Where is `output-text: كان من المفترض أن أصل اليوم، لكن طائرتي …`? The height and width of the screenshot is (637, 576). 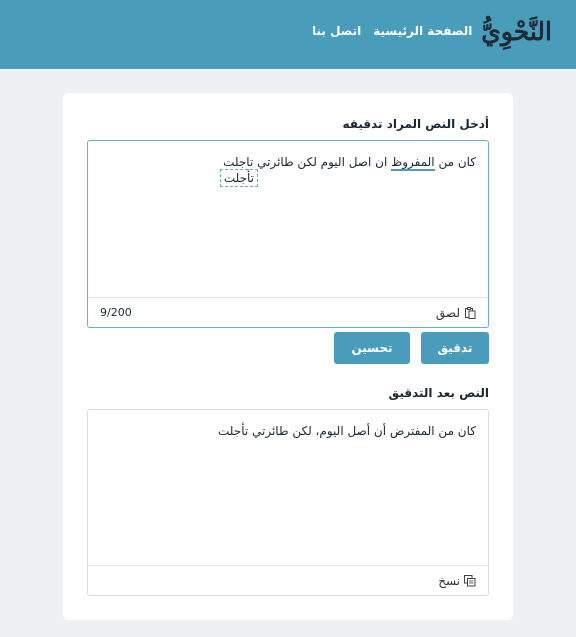
output-text: كان من المفترض أن أصل اليوم، لكن طائرتي … is located at coordinates (347, 431).